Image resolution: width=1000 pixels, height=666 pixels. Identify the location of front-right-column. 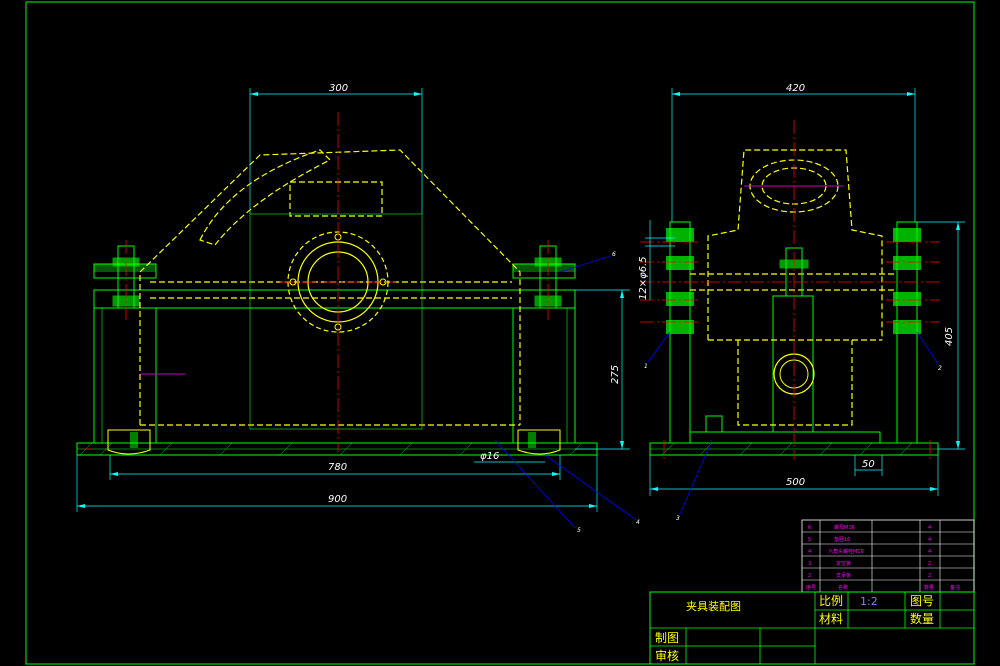
(544, 375).